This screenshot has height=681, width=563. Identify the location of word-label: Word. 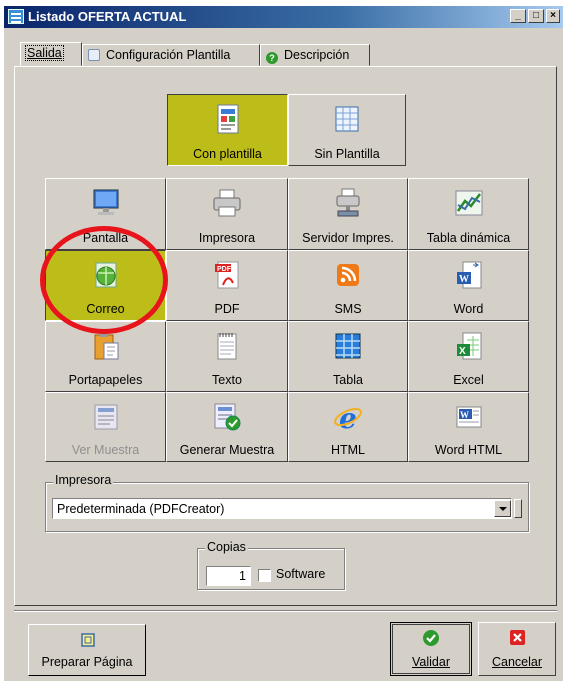
(468, 309).